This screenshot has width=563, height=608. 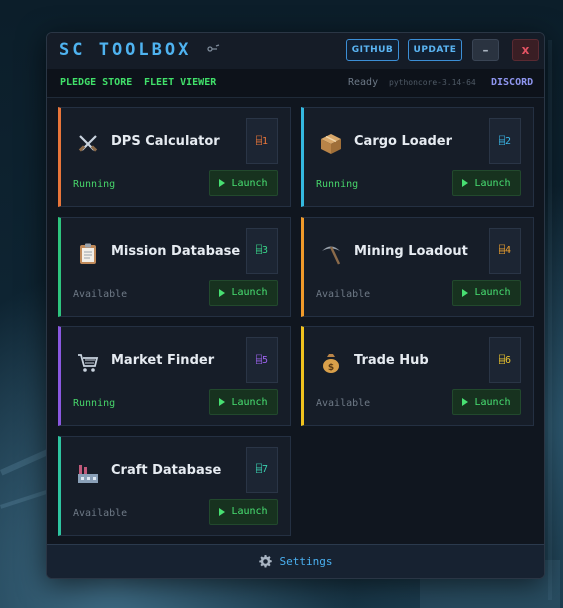 I want to click on tool-card: Market Finder ⌸5 Running Launch, so click(x=174, y=376).